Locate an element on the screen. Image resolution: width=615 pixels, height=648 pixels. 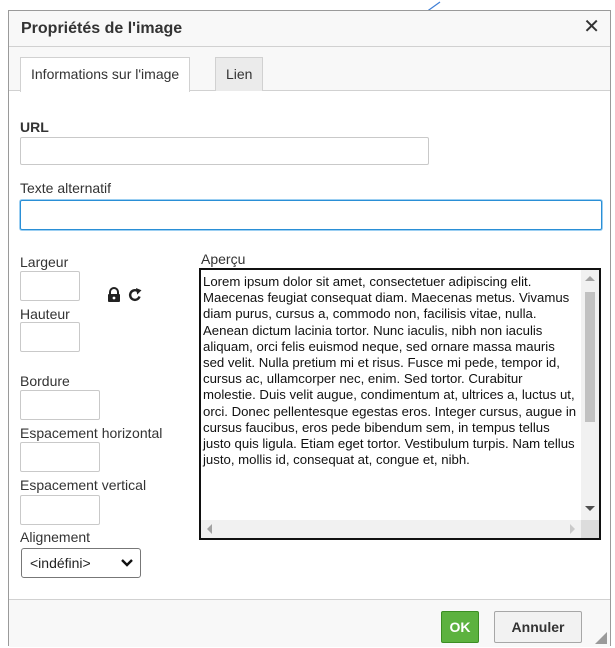
scroll-right-icon is located at coordinates (572, 529).